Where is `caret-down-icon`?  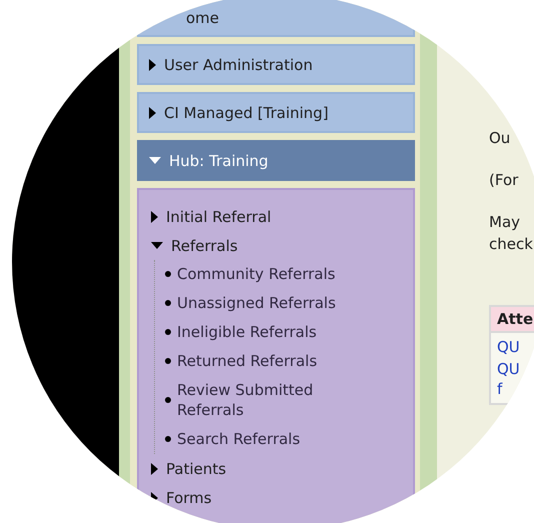
caret-down-icon is located at coordinates (155, 160).